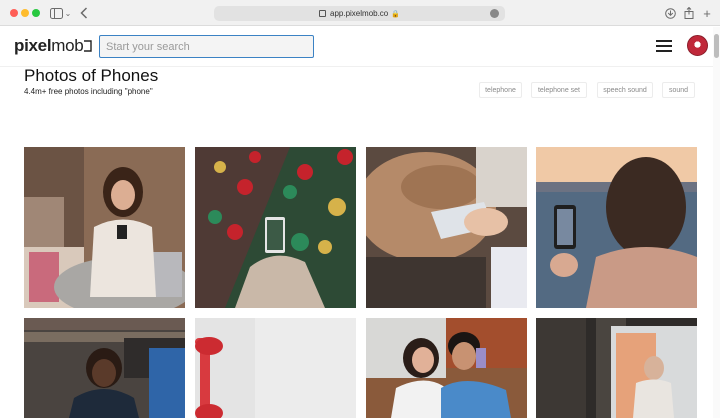  Describe the element at coordinates (707, 13) in the screenshot. I see `new-tab-icon: +` at that location.